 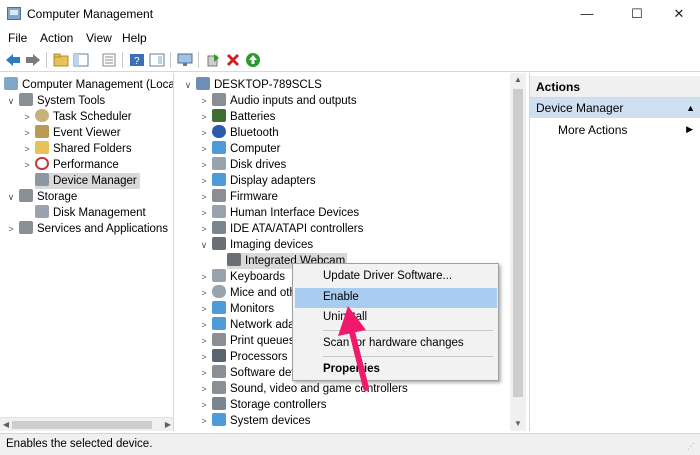 I want to click on event-log-icon, so click(x=42, y=131).